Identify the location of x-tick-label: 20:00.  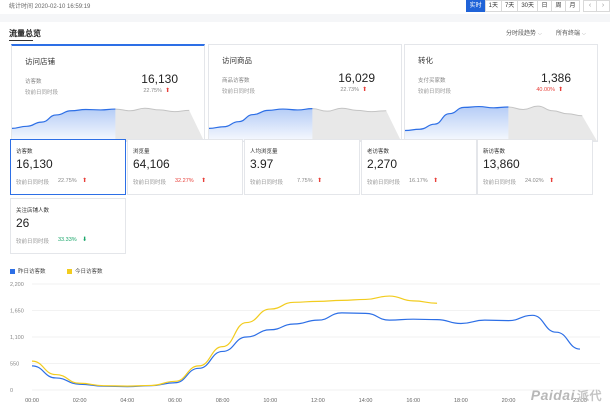
(509, 401).